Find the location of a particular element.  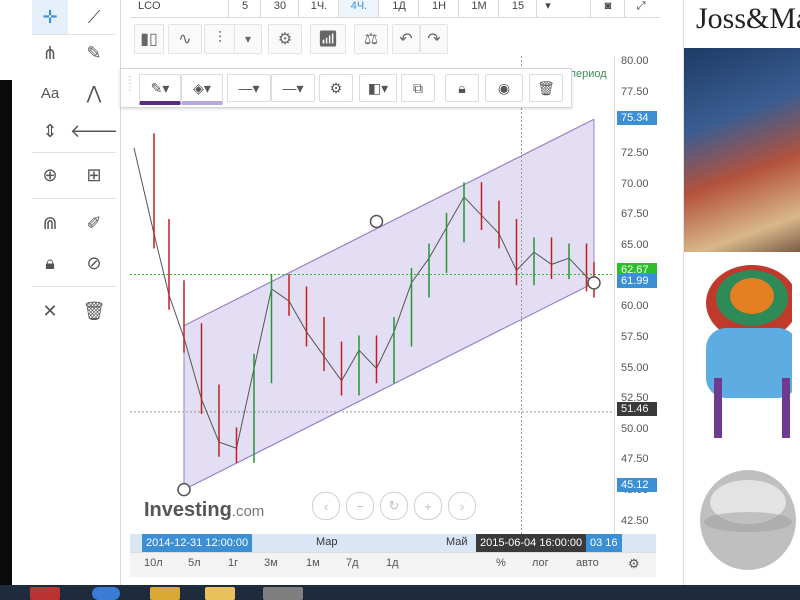

background-image is located at coordinates (6, 335).